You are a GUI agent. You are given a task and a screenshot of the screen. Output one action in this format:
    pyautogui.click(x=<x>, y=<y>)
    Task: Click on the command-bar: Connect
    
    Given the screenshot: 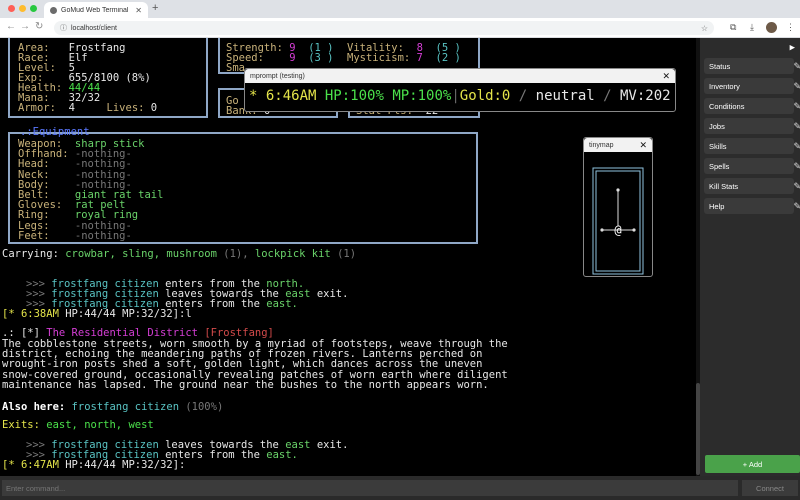 What is the action you would take?
    pyautogui.click(x=400, y=488)
    